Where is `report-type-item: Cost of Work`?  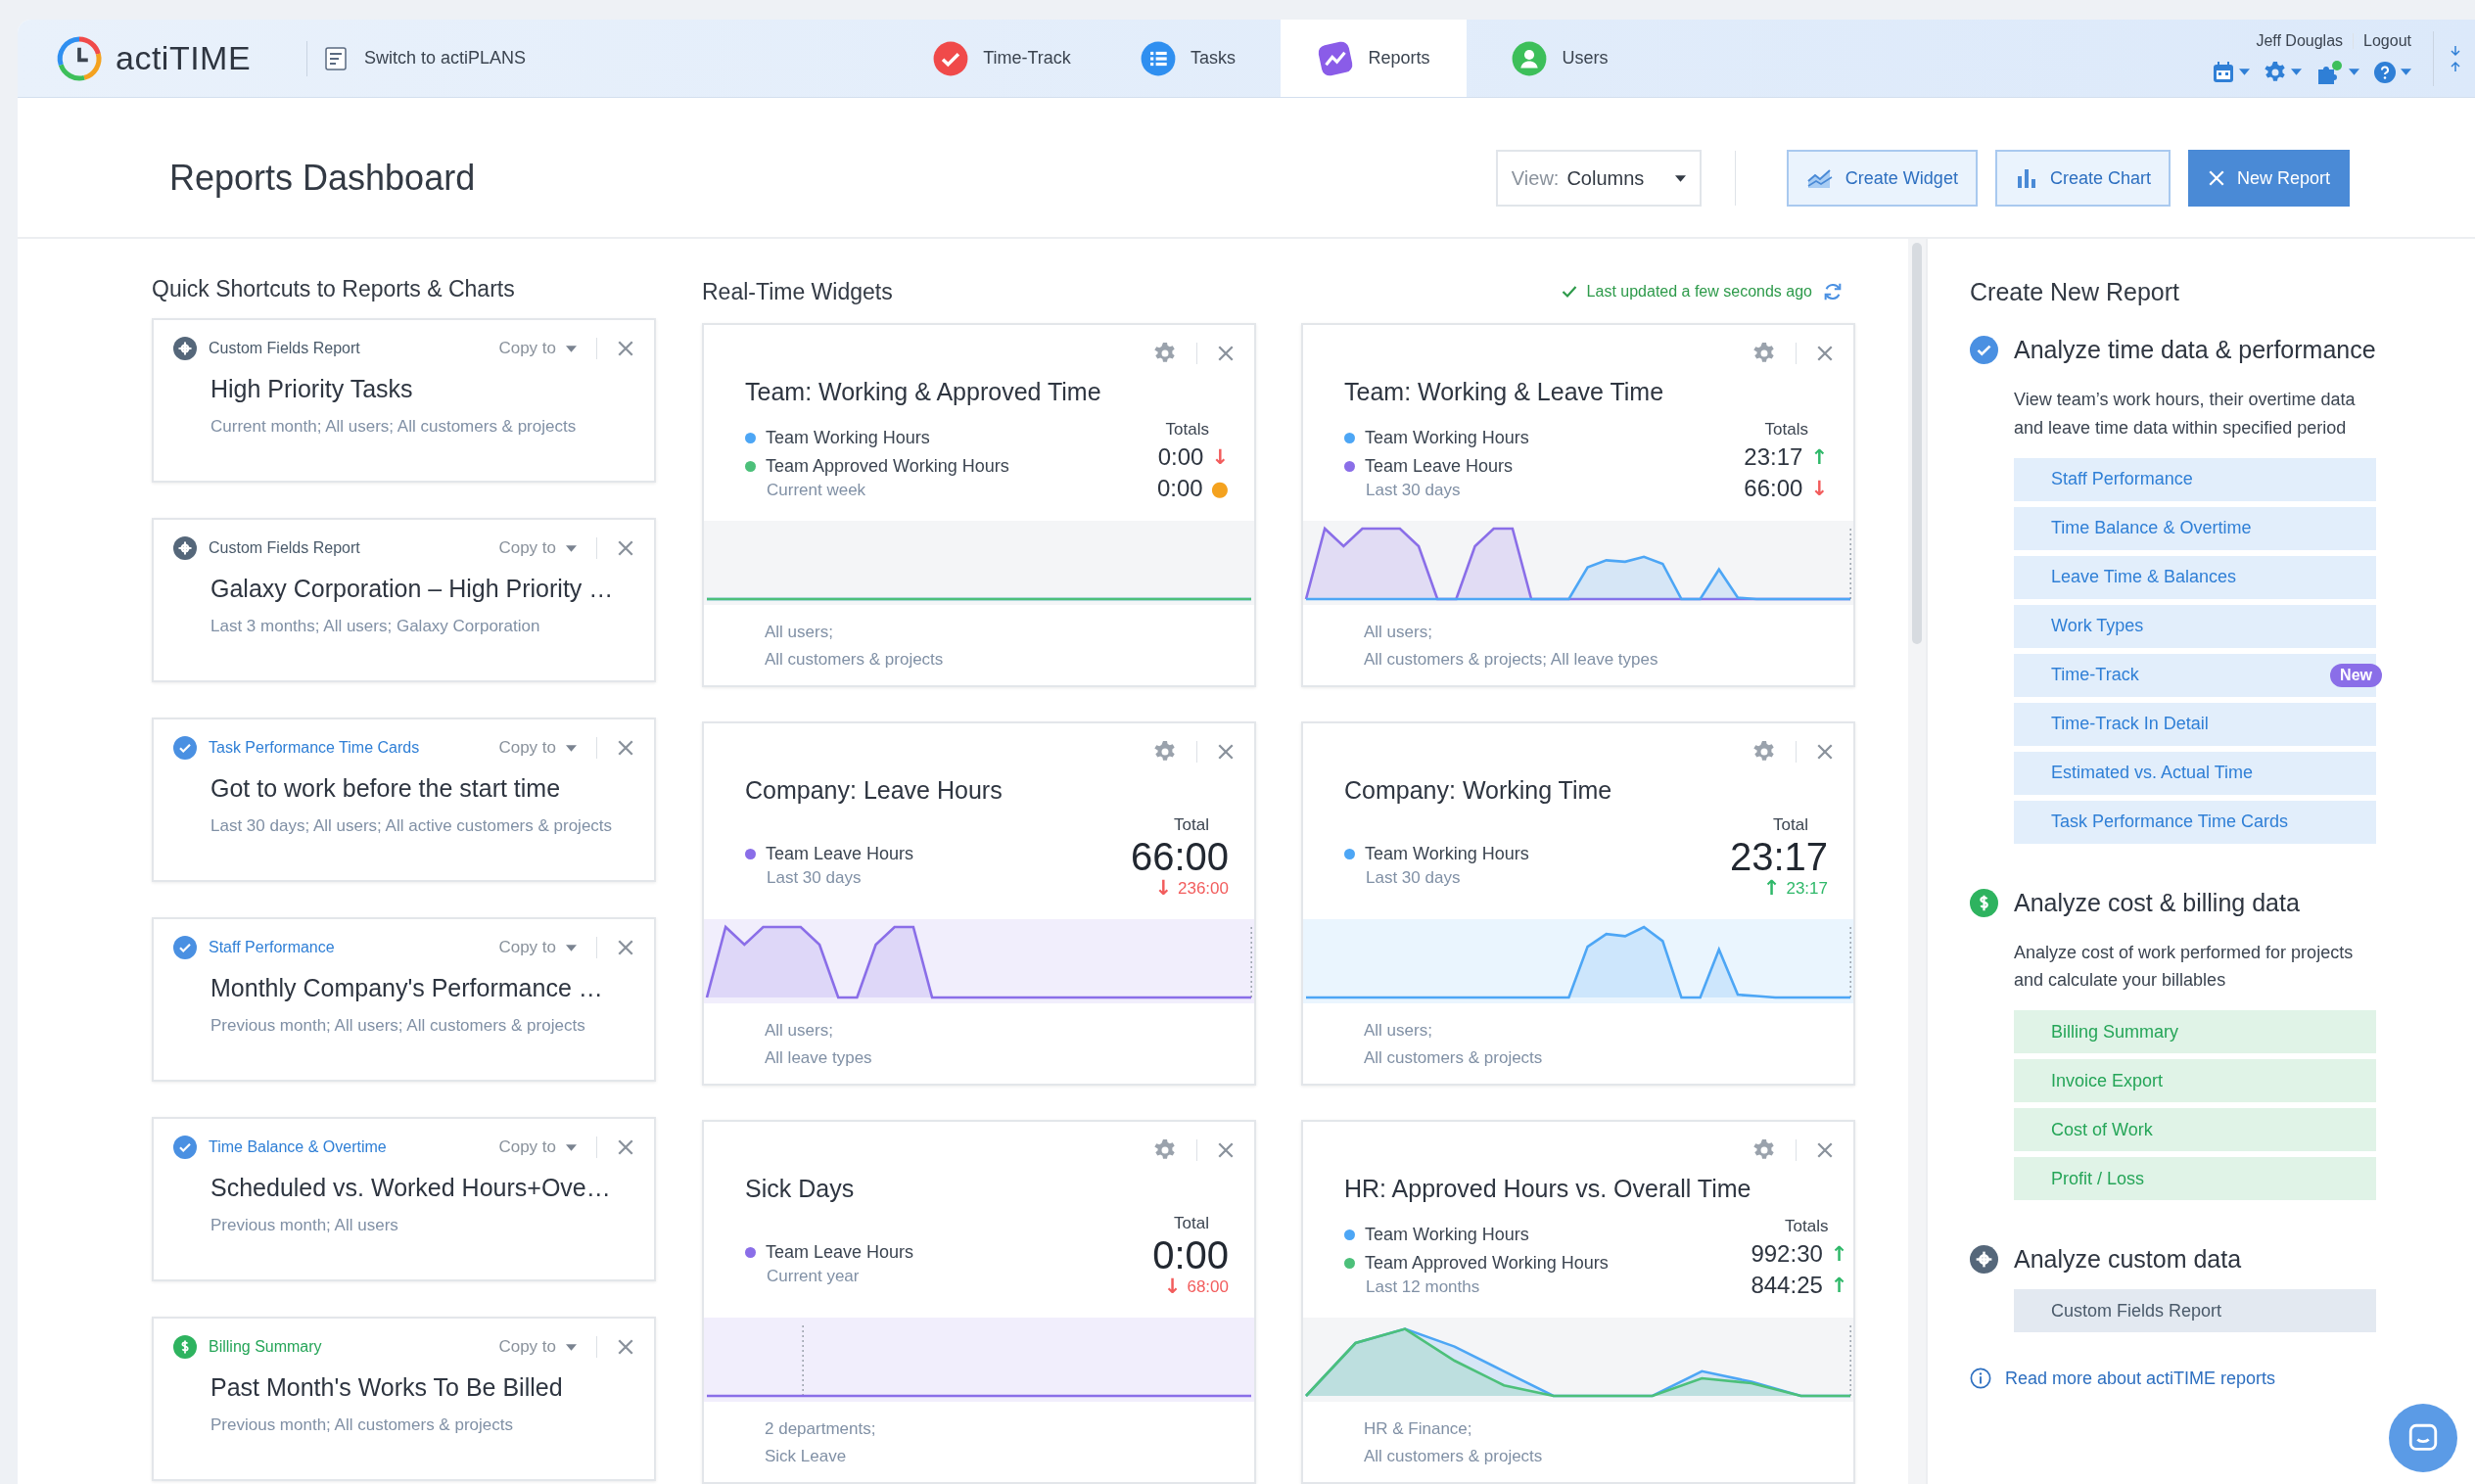
report-type-item: Cost of Work is located at coordinates (2195, 1130).